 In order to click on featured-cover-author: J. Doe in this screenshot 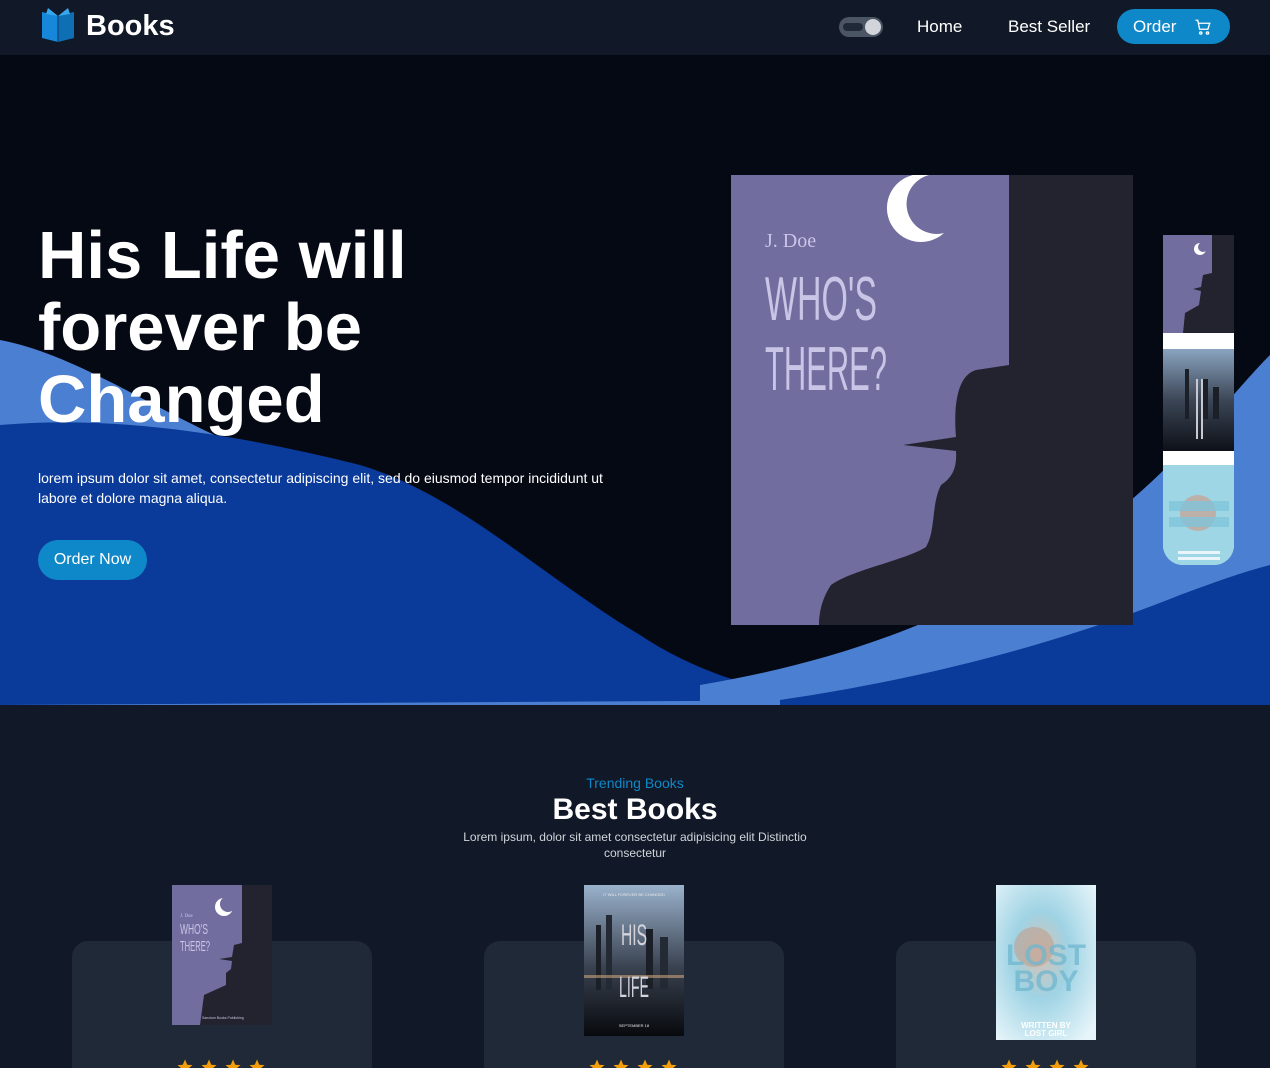, I will do `click(790, 241)`.